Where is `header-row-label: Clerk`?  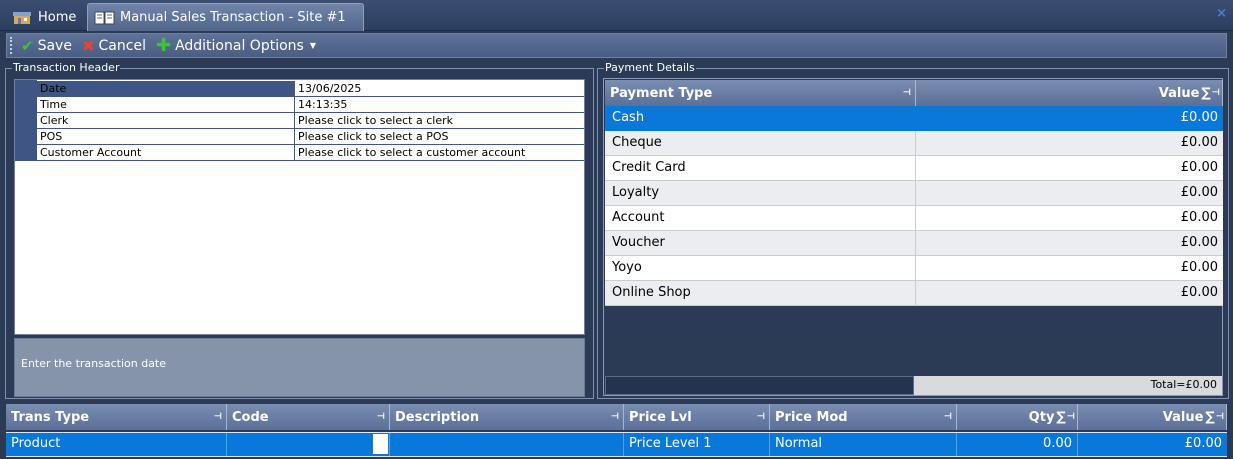 header-row-label: Clerk is located at coordinates (166, 121).